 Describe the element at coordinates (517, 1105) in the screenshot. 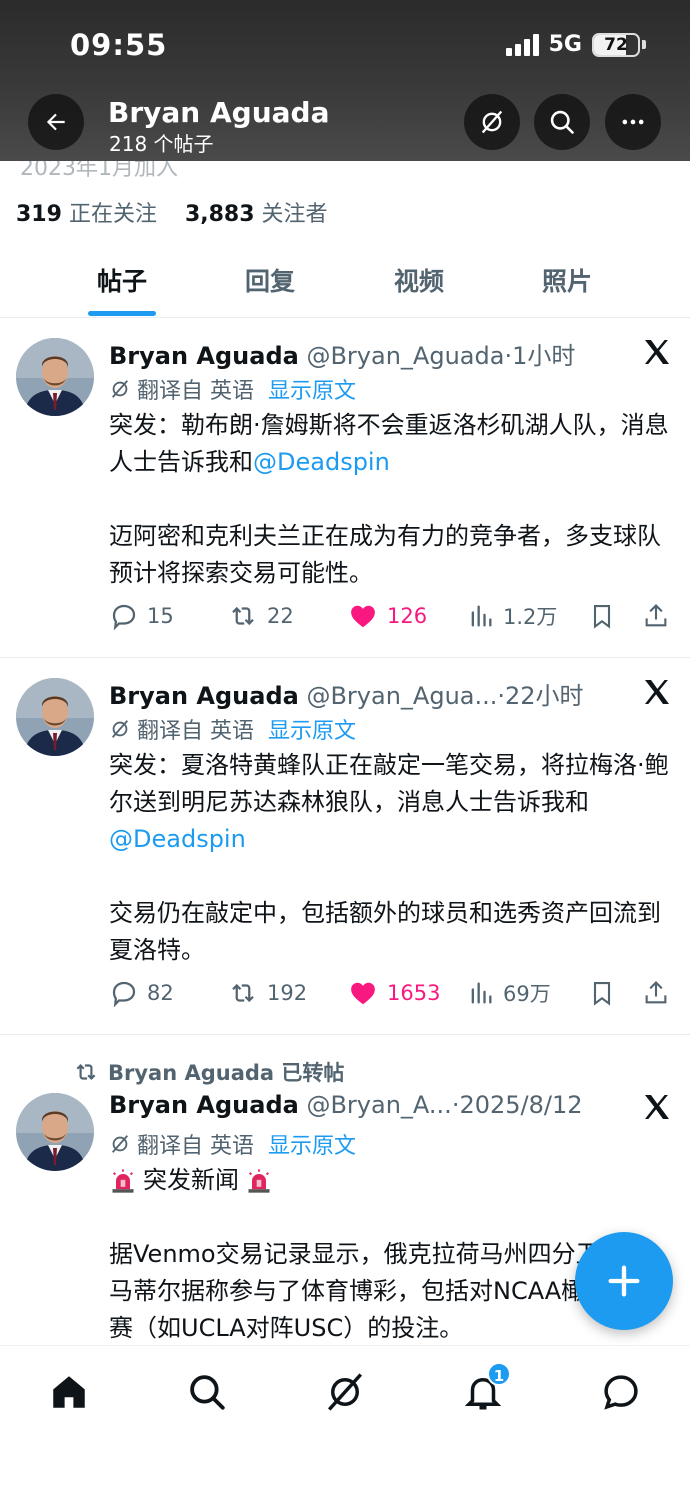

I see `tweet-time: ·2025/8/12` at that location.